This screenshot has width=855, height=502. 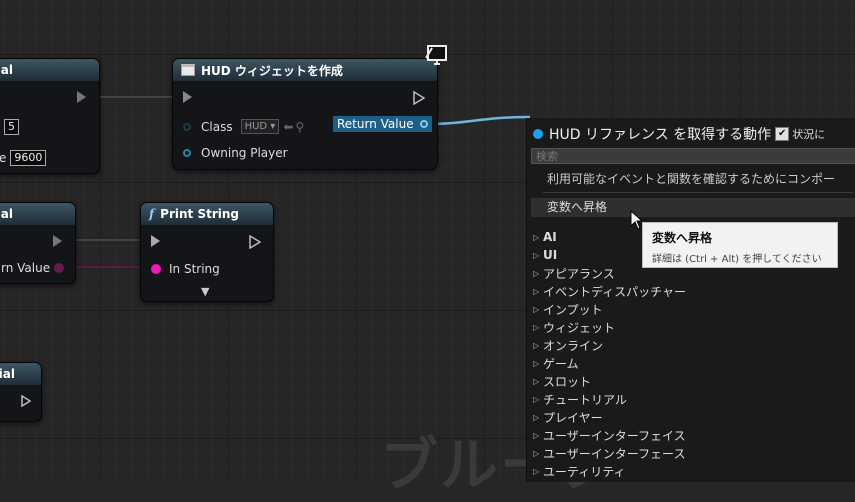 I want to click on return-value-label: rn Value, so click(x=26, y=268).